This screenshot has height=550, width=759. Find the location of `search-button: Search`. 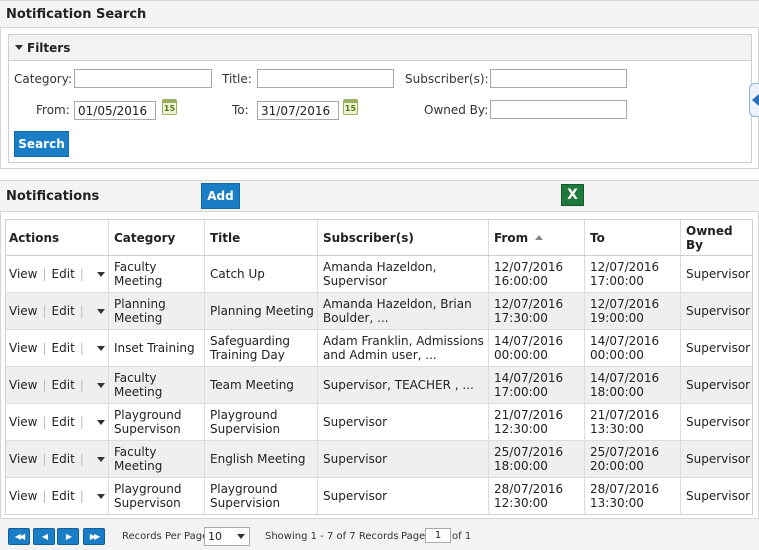

search-button: Search is located at coordinates (41, 144).